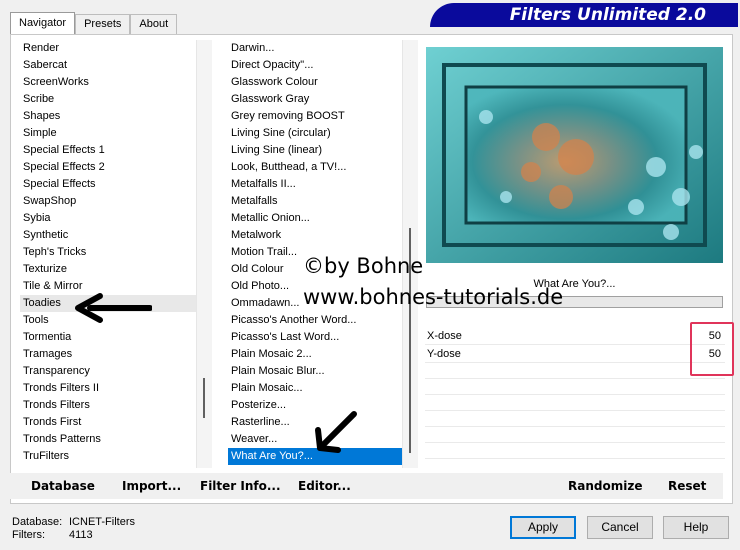 Image resolution: width=740 pixels, height=550 pixels. What do you see at coordinates (575, 336) in the screenshot?
I see `param-row-x-dose: X-dose 50` at bounding box center [575, 336].